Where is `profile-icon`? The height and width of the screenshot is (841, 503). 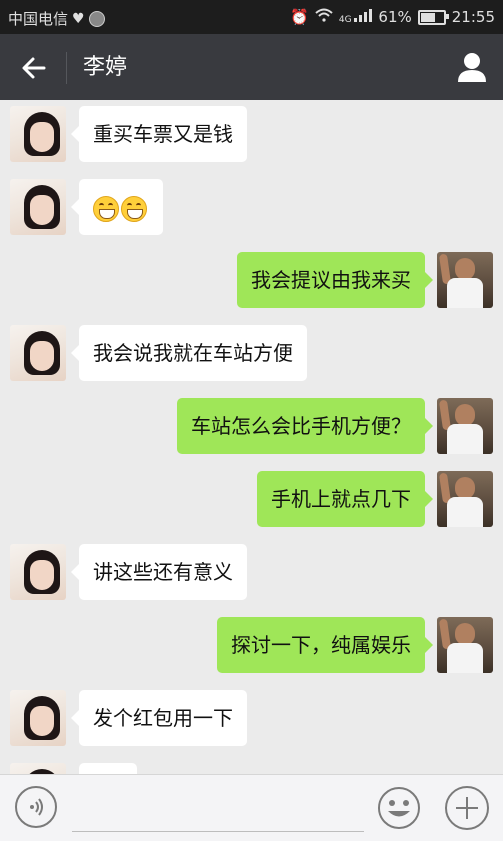 profile-icon is located at coordinates (472, 67).